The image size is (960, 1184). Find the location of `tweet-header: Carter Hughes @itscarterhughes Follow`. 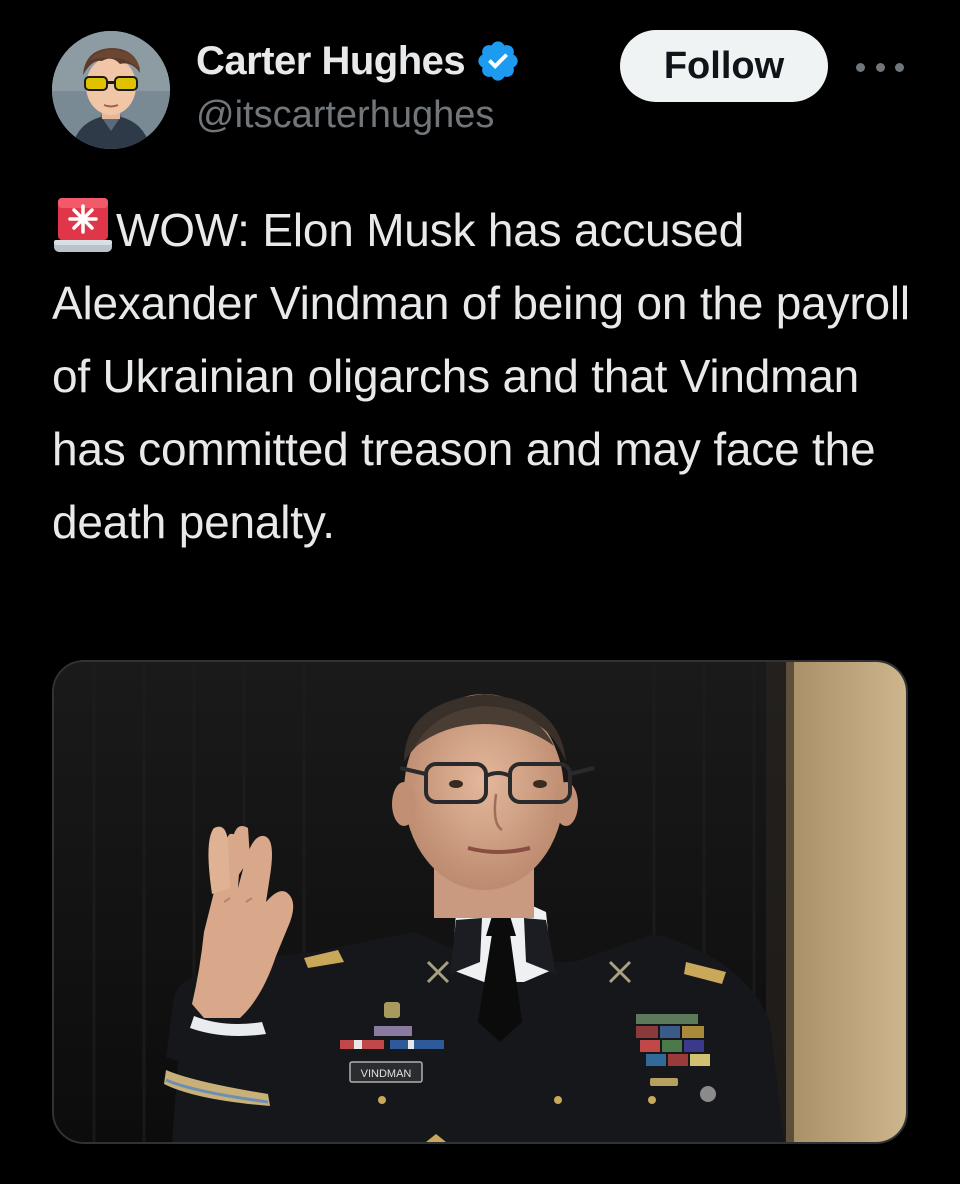

tweet-header: Carter Hughes @itscarterhughes Follow is located at coordinates (480, 85).